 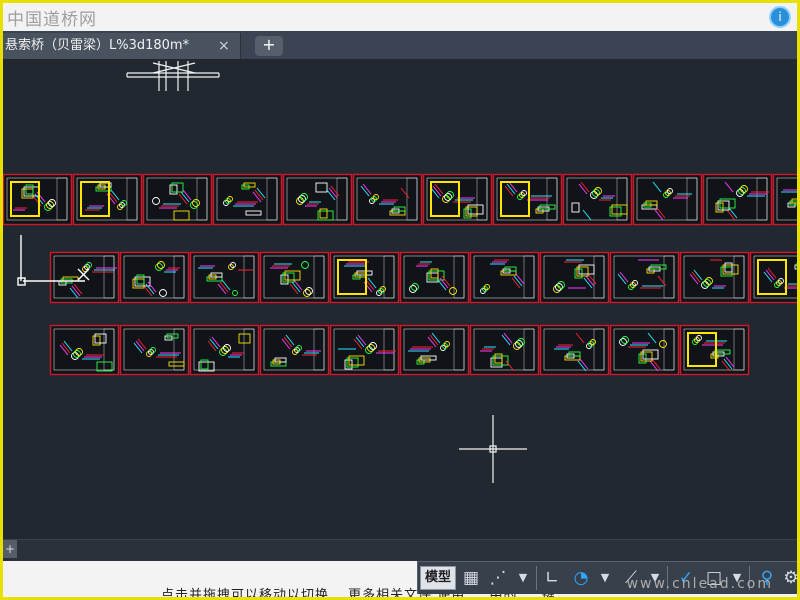 I want to click on drawing-tab: 悬索桥（贝雷梁）L%3d180m* ×, so click(x=122, y=46).